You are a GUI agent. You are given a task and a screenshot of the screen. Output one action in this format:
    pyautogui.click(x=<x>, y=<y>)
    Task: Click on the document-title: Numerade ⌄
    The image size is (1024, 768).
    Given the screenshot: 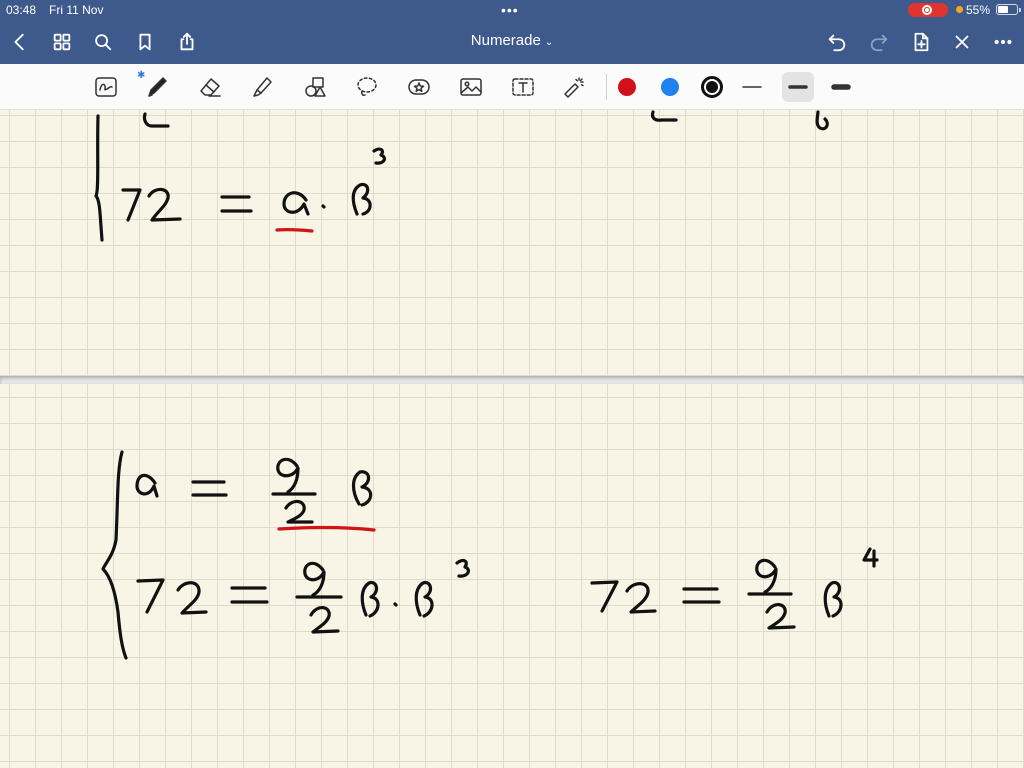 What is the action you would take?
    pyautogui.click(x=512, y=40)
    